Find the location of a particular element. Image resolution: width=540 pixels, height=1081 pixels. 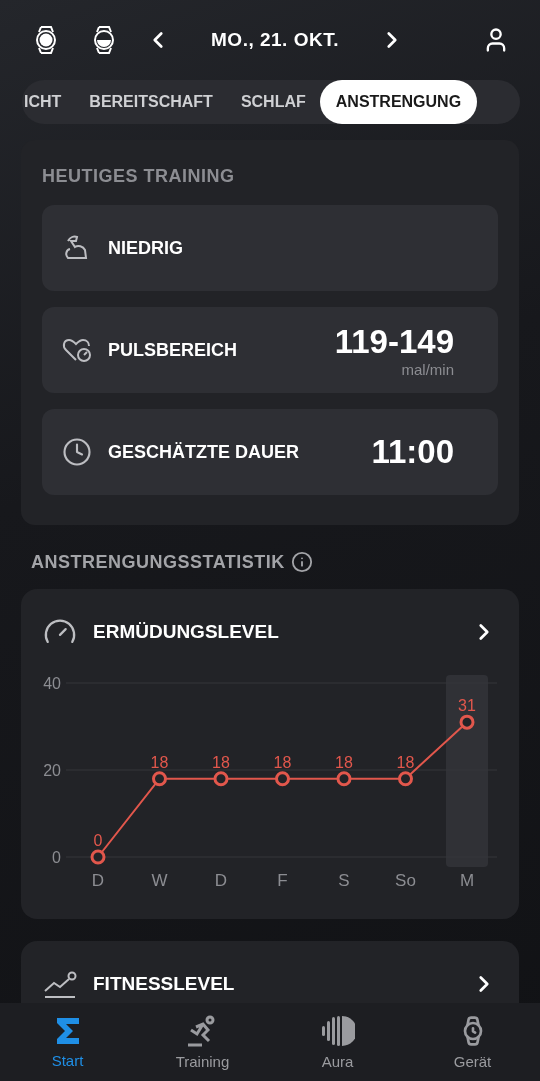

x-tick-label: F is located at coordinates (282, 880).